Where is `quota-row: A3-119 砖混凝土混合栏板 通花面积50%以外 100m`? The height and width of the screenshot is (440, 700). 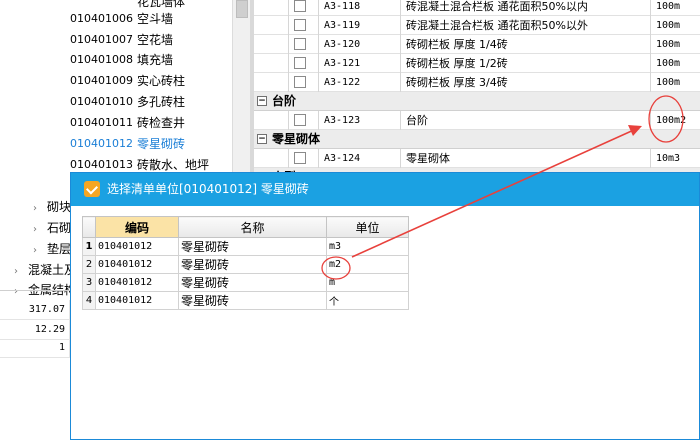
quota-row: A3-119 砖混凝土混合栏板 通花面积50%以外 100m is located at coordinates (477, 25).